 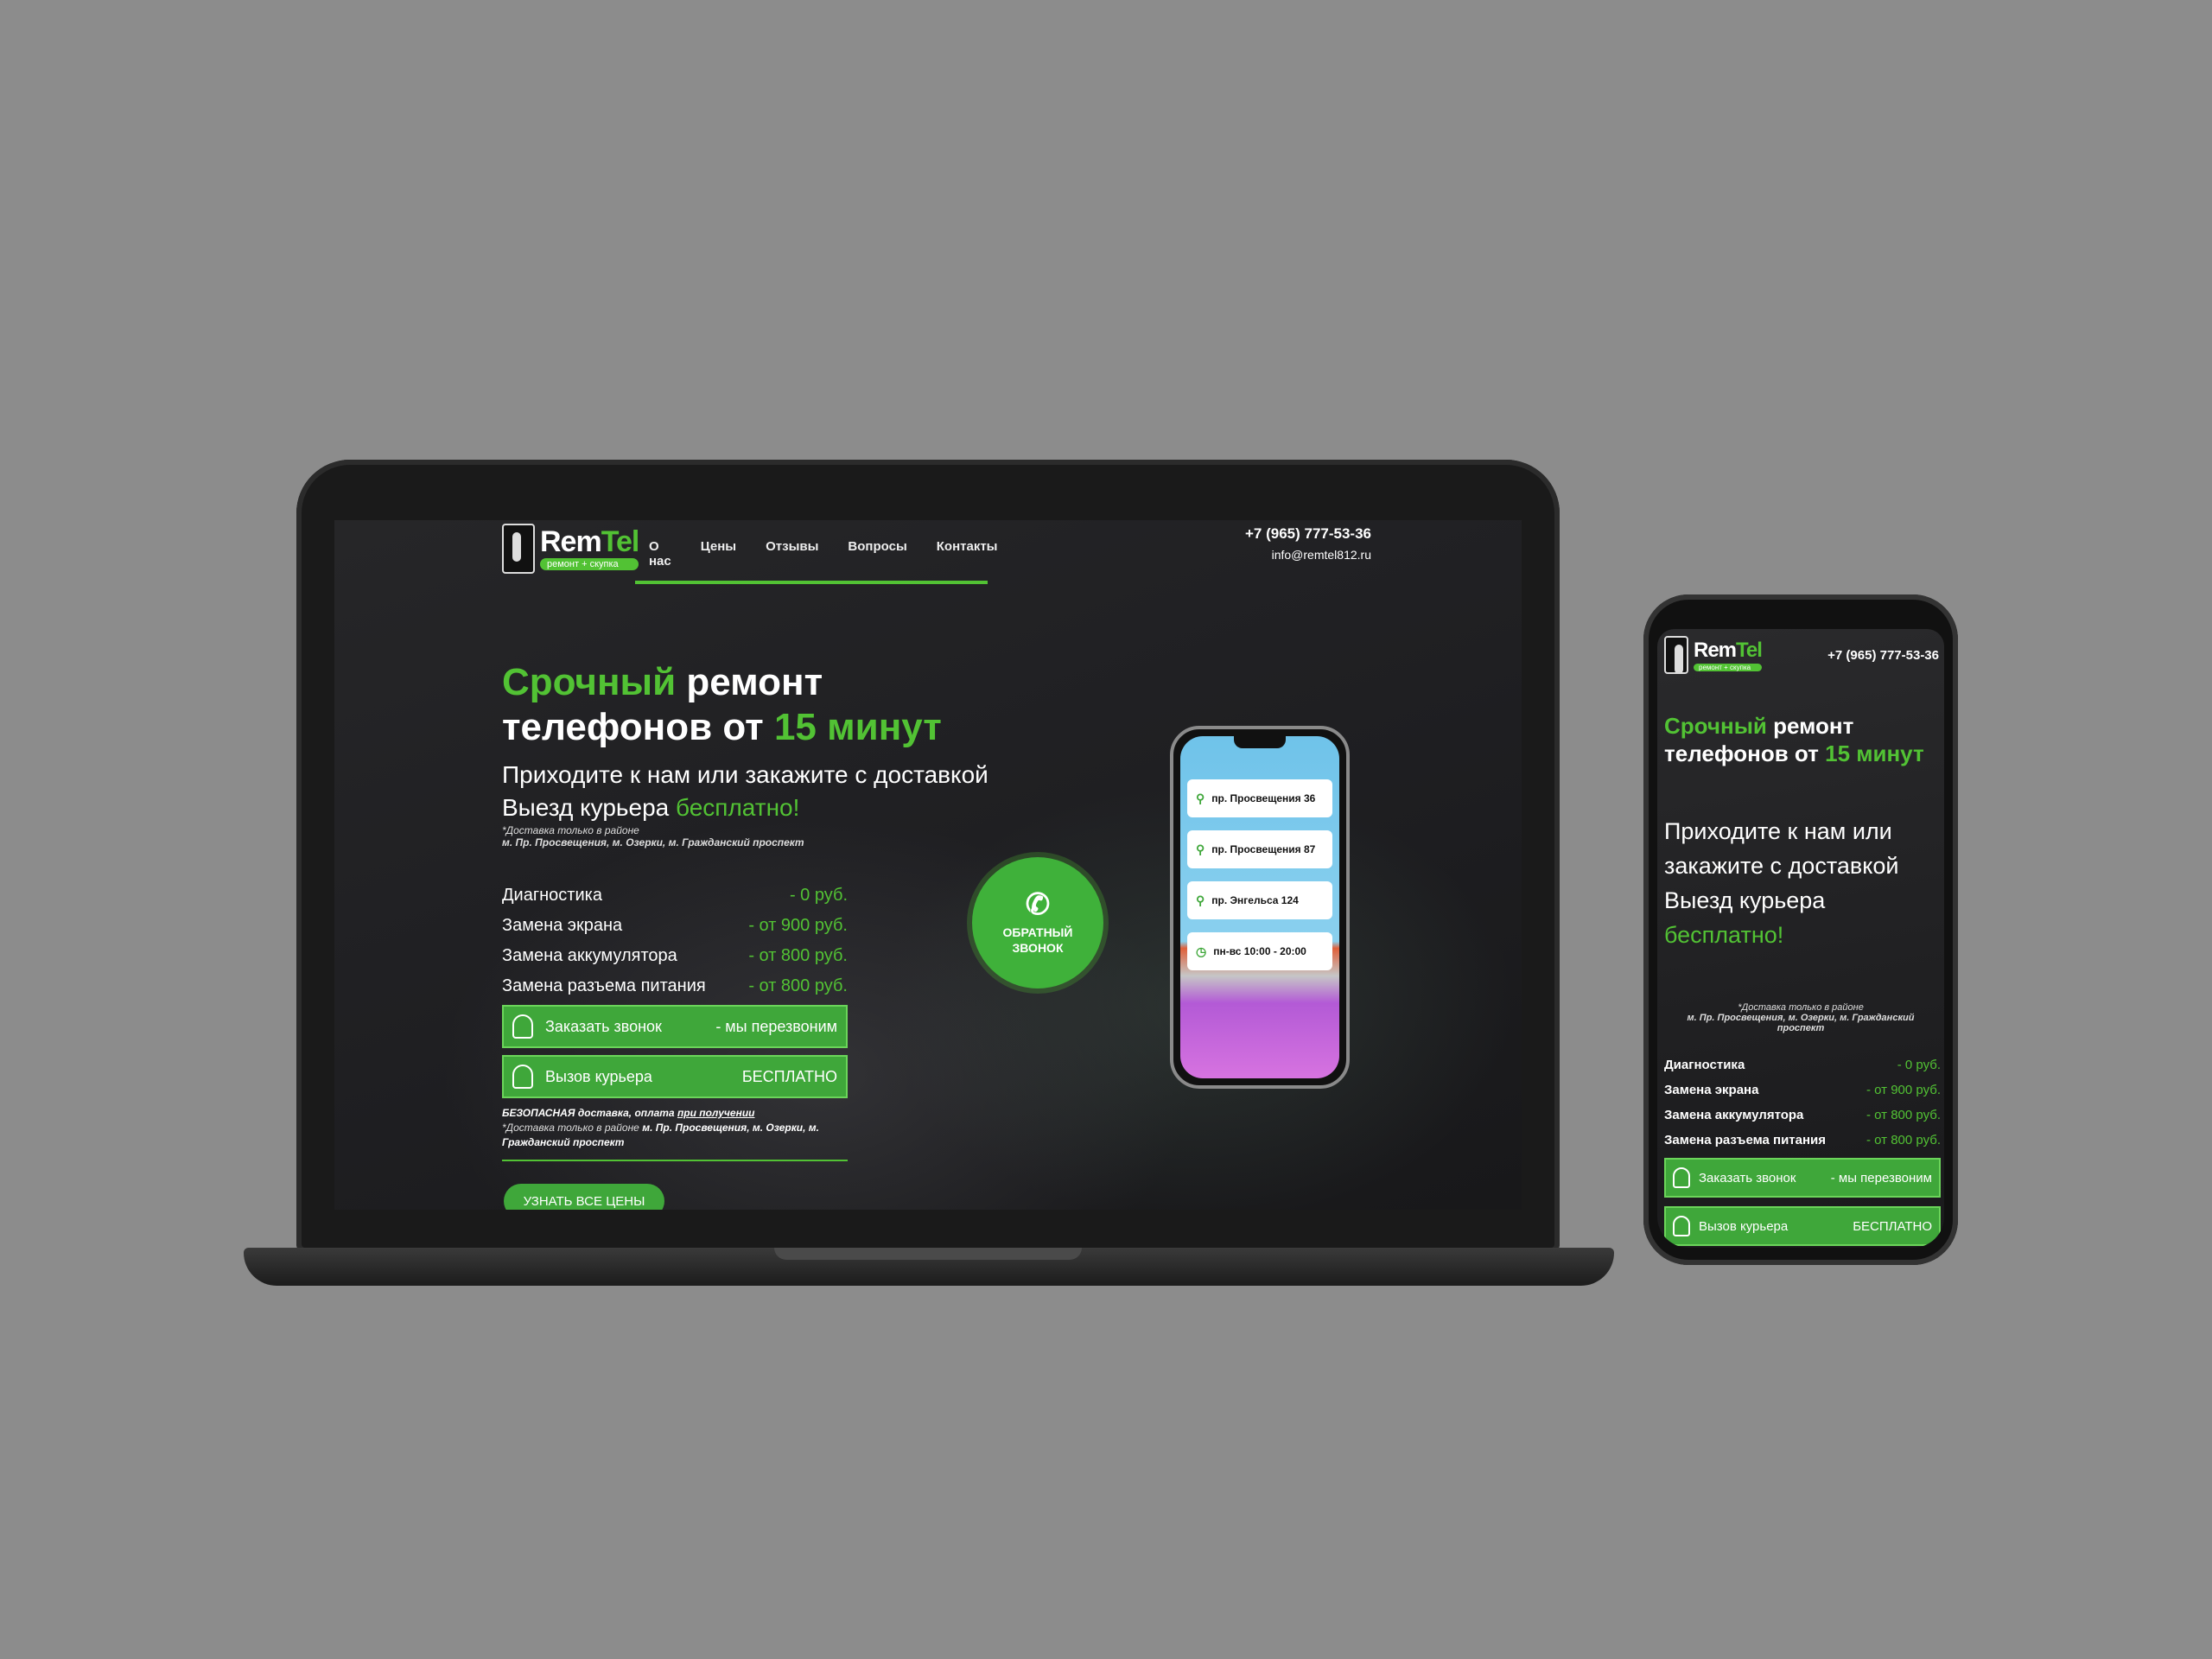 I want to click on nav-reviews: Отзывы, so click(x=792, y=554).